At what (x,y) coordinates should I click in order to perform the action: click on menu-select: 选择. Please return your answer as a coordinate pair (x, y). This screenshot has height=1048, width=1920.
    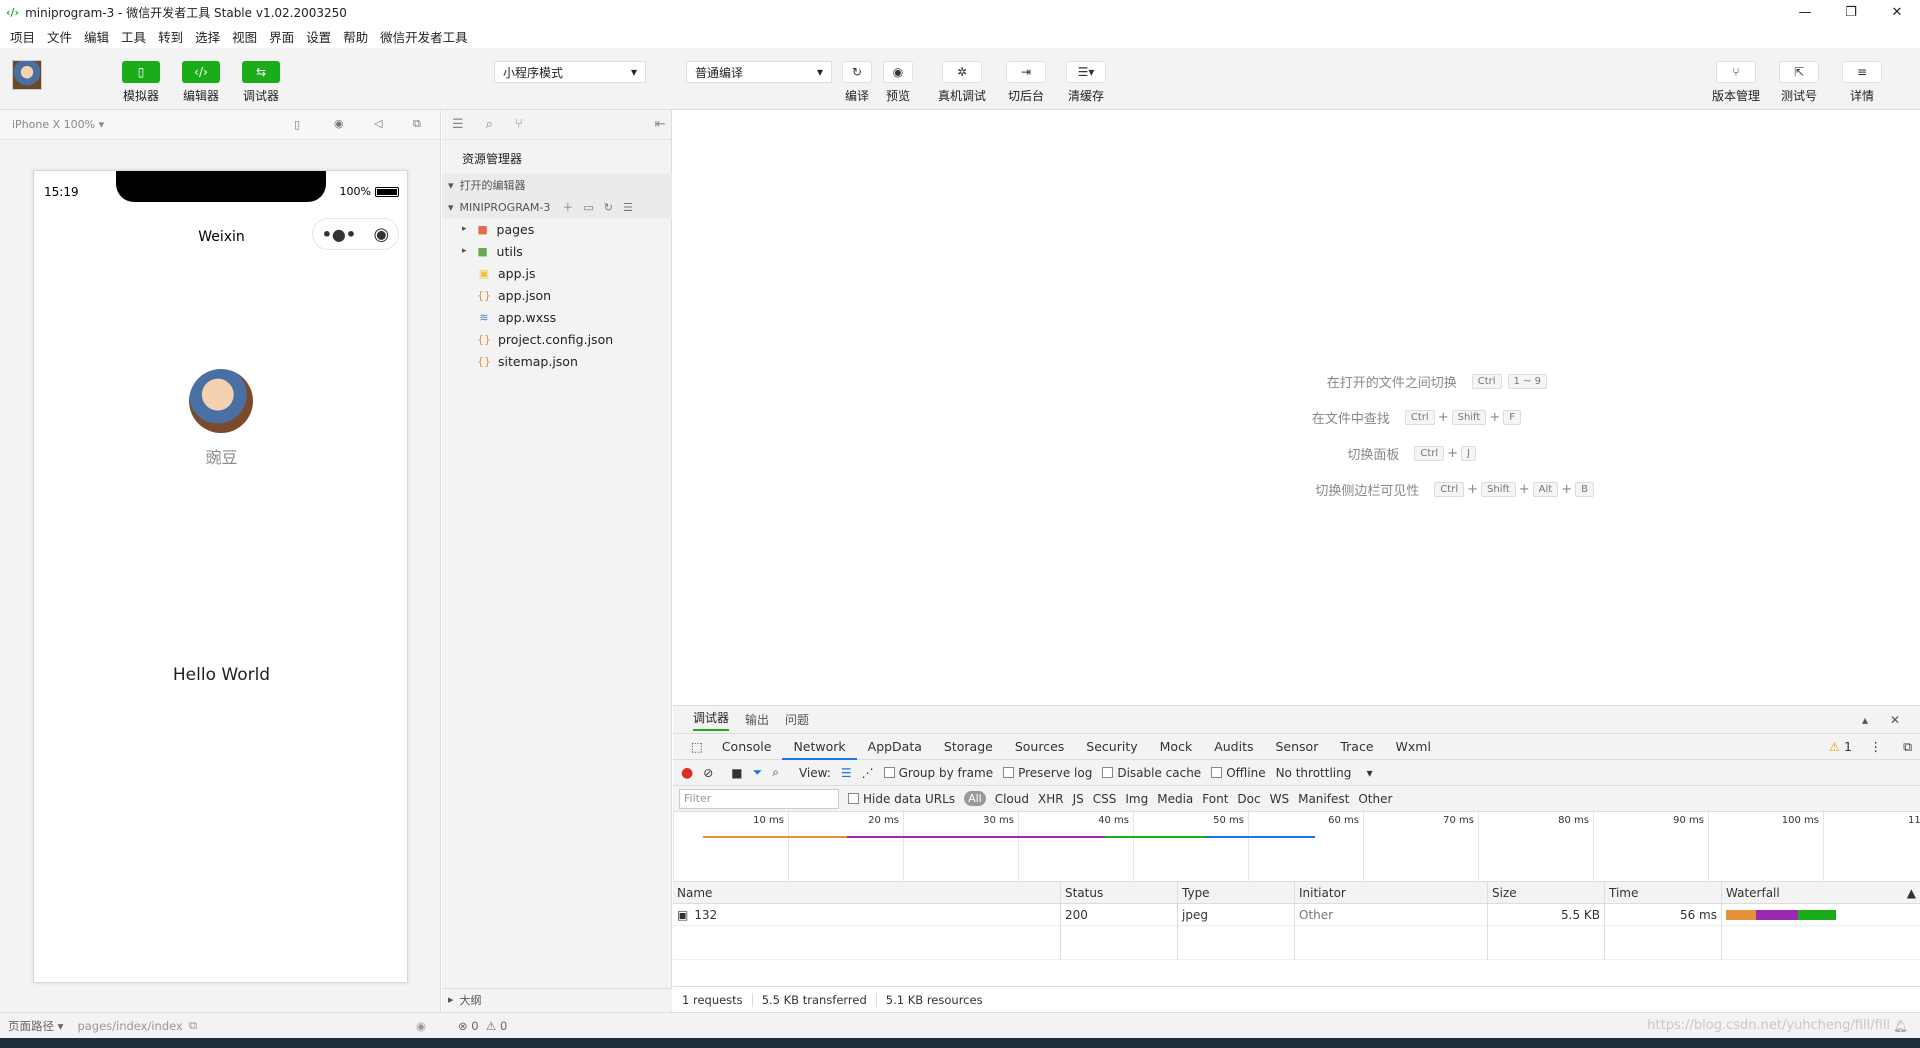
    Looking at the image, I should click on (207, 36).